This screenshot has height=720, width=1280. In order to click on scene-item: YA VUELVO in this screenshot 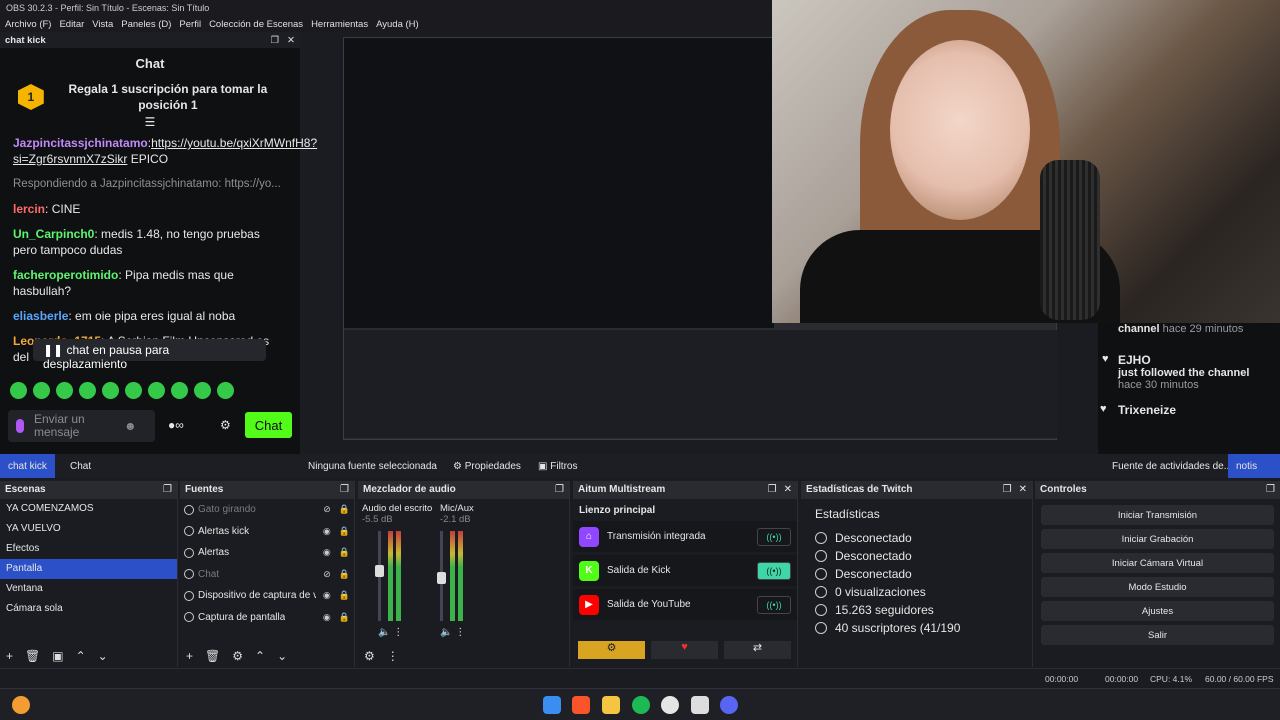, I will do `click(88, 529)`.